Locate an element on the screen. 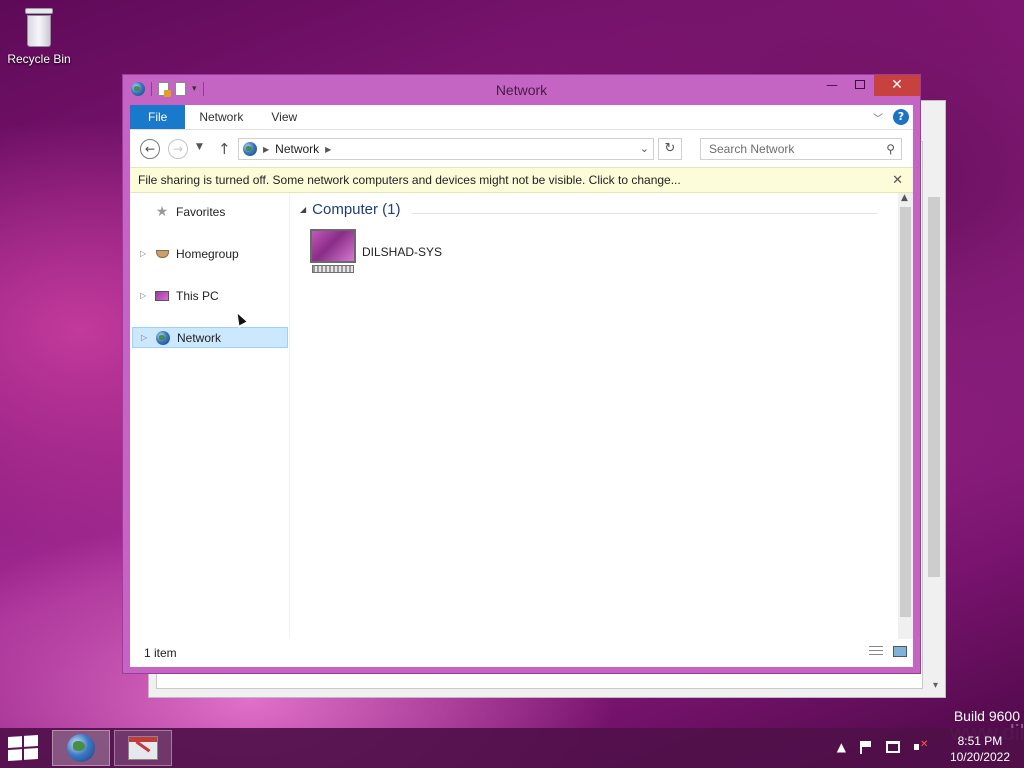  search-placeholder: Search Network is located at coordinates (752, 149).